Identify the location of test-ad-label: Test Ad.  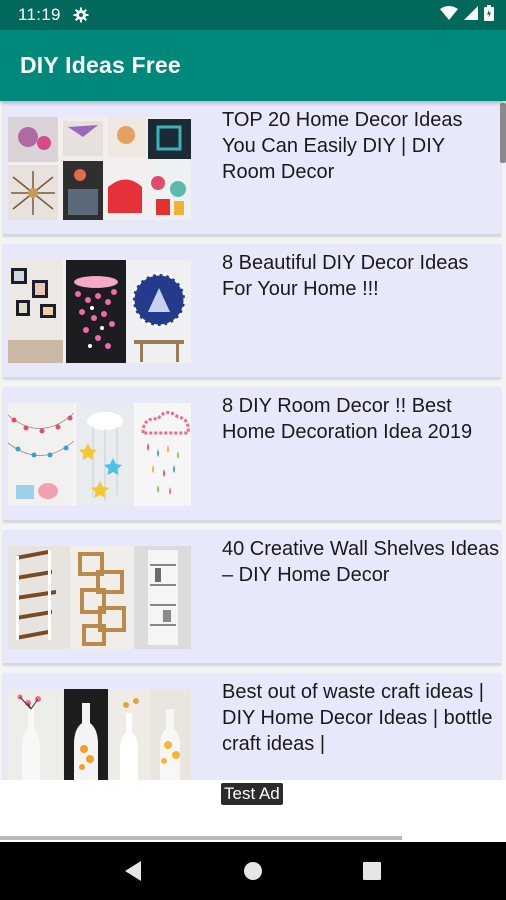
(252, 794).